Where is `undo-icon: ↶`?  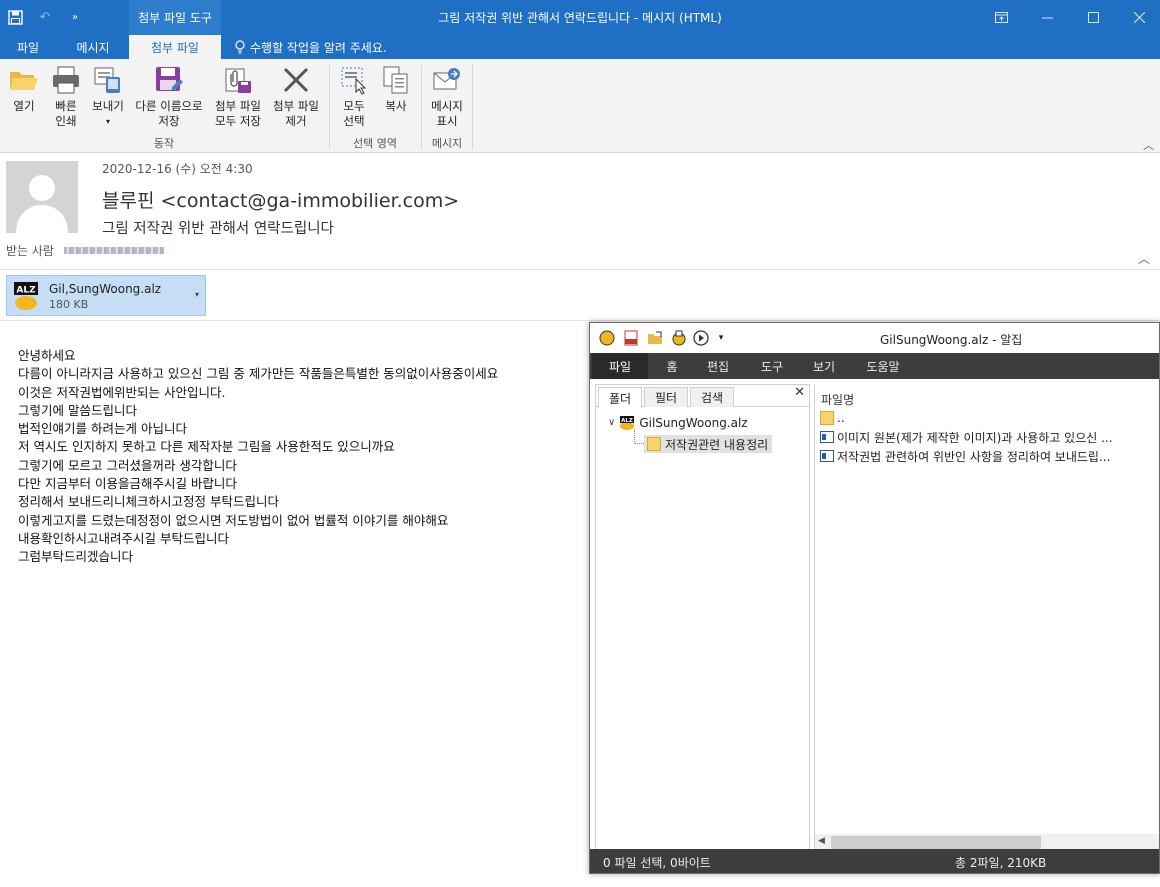 undo-icon: ↶ is located at coordinates (45, 18).